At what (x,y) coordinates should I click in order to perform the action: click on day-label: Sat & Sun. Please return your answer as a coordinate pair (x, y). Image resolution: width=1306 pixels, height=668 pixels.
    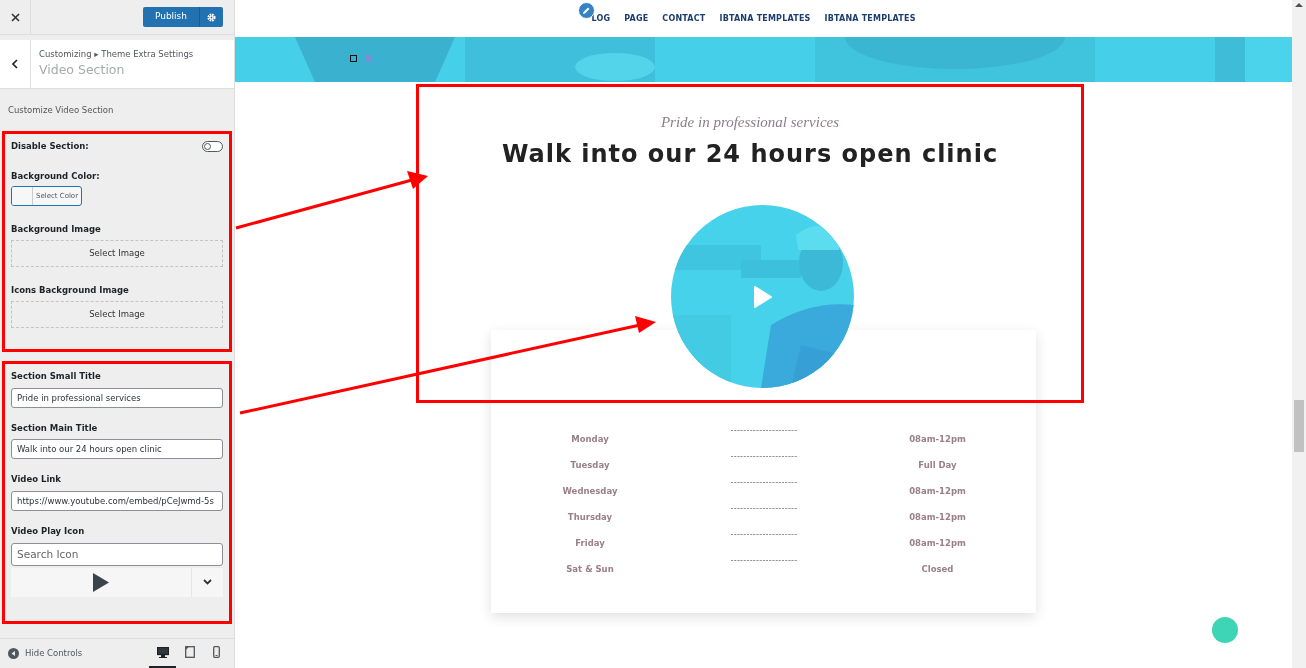
    Looking at the image, I should click on (590, 569).